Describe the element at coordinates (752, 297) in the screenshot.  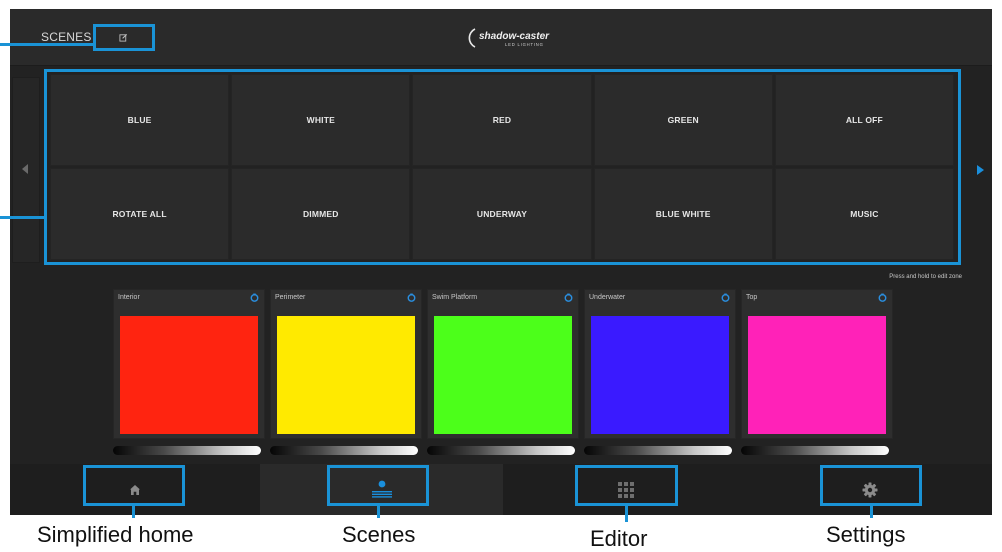
I see `zone-name: Top` at that location.